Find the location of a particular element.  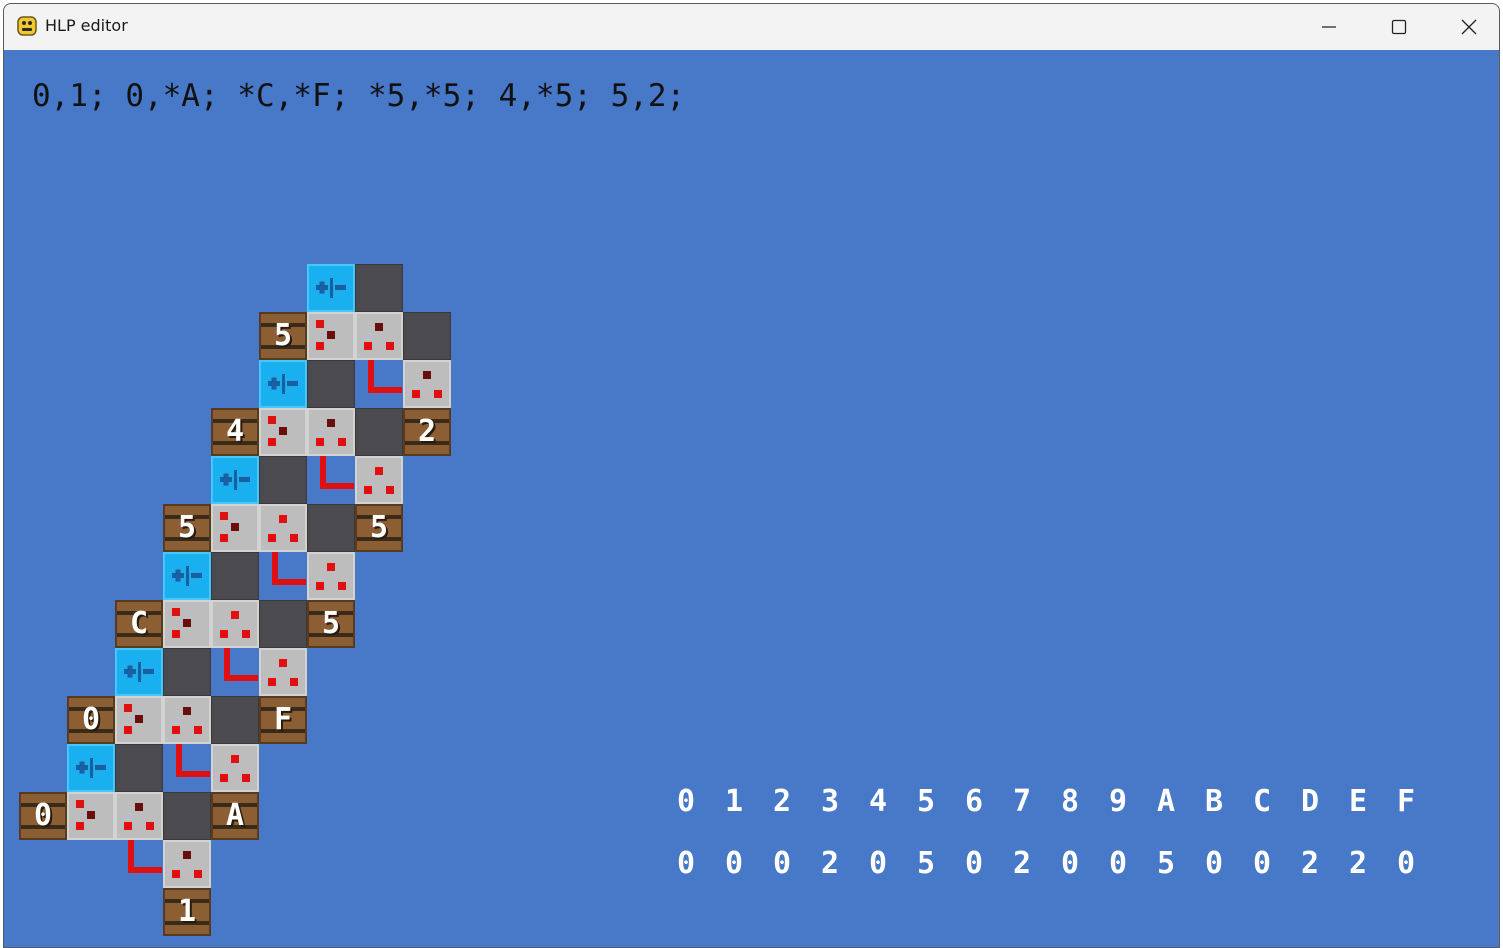

hex-header-cell: B is located at coordinates (1214, 801).